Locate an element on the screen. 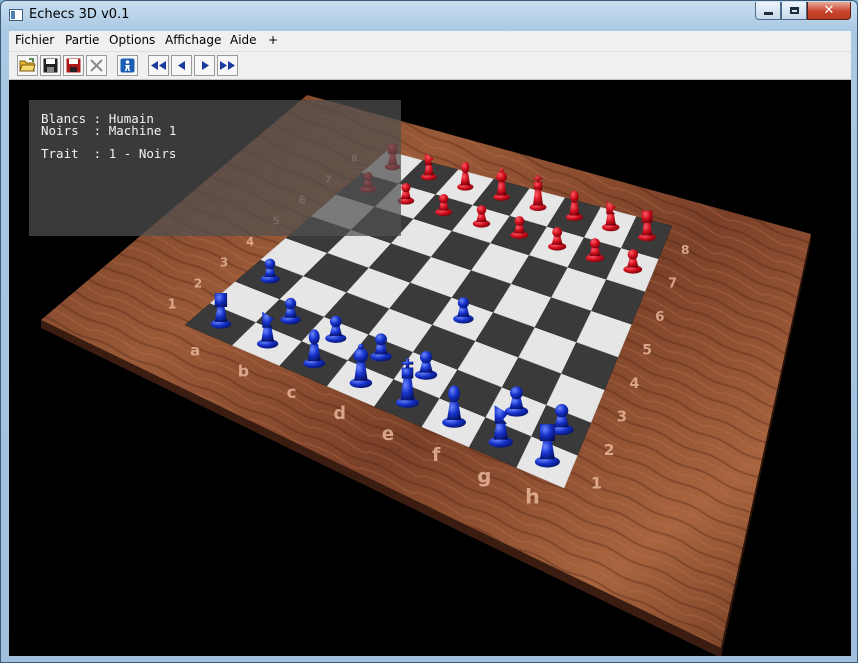 The image size is (858, 663). file-label-a: a is located at coordinates (195, 351).